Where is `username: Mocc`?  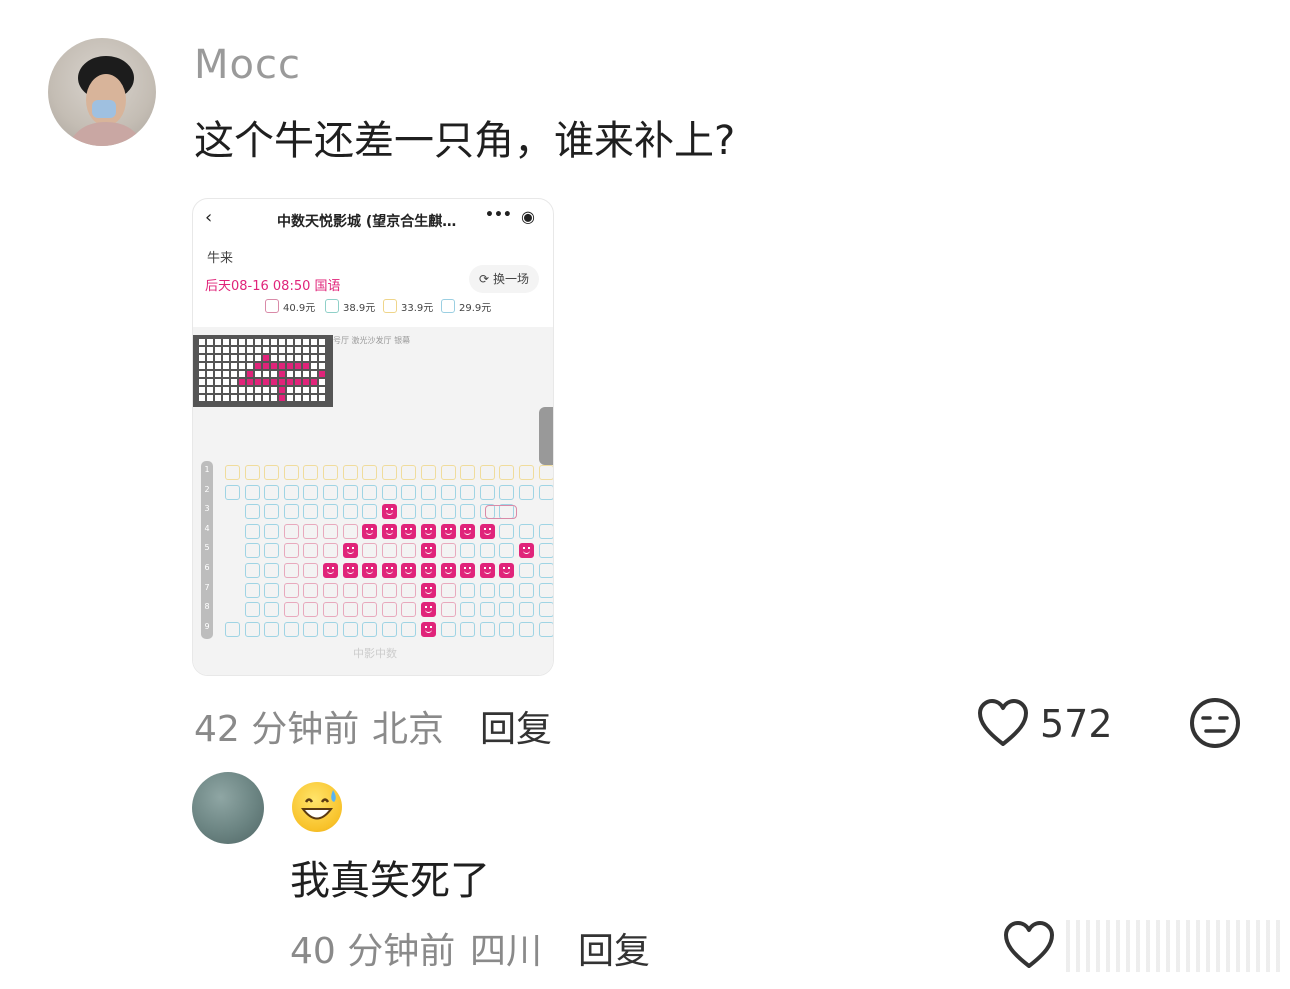 username: Mocc is located at coordinates (247, 65).